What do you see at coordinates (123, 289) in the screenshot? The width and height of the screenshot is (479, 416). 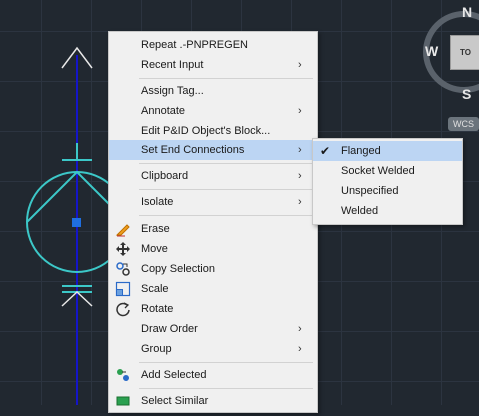 I see `scale-icon` at bounding box center [123, 289].